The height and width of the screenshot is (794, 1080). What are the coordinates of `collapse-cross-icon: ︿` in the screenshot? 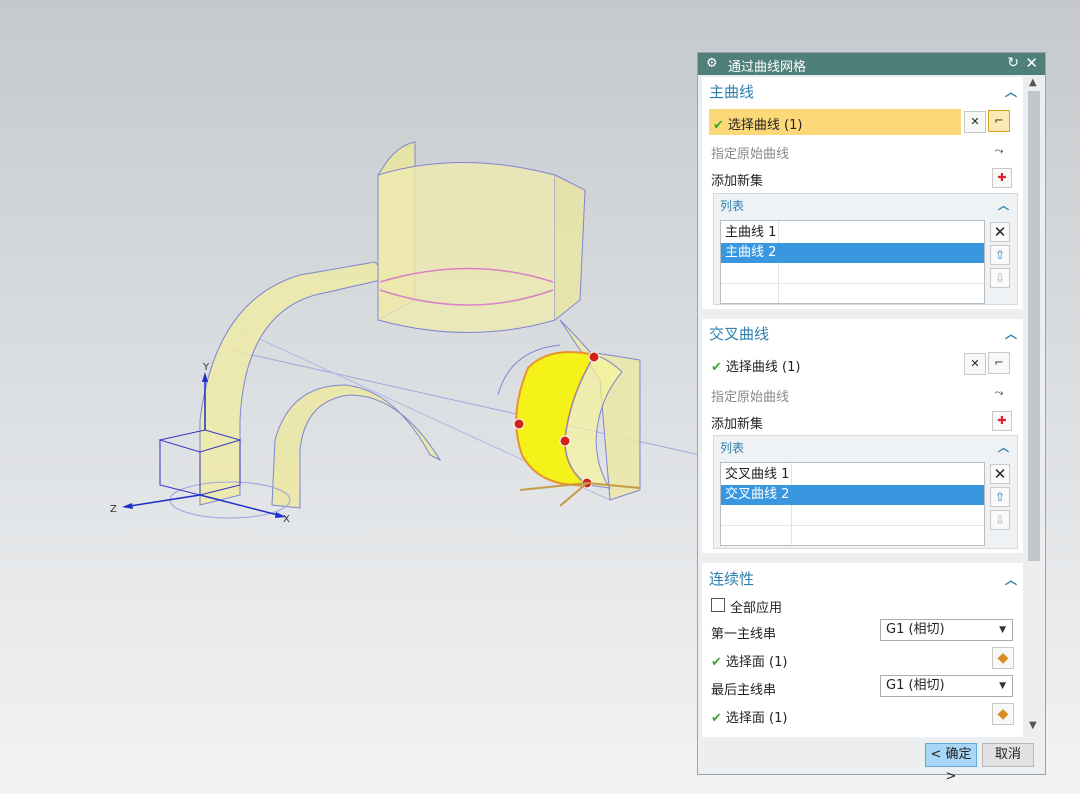 It's located at (1011, 333).